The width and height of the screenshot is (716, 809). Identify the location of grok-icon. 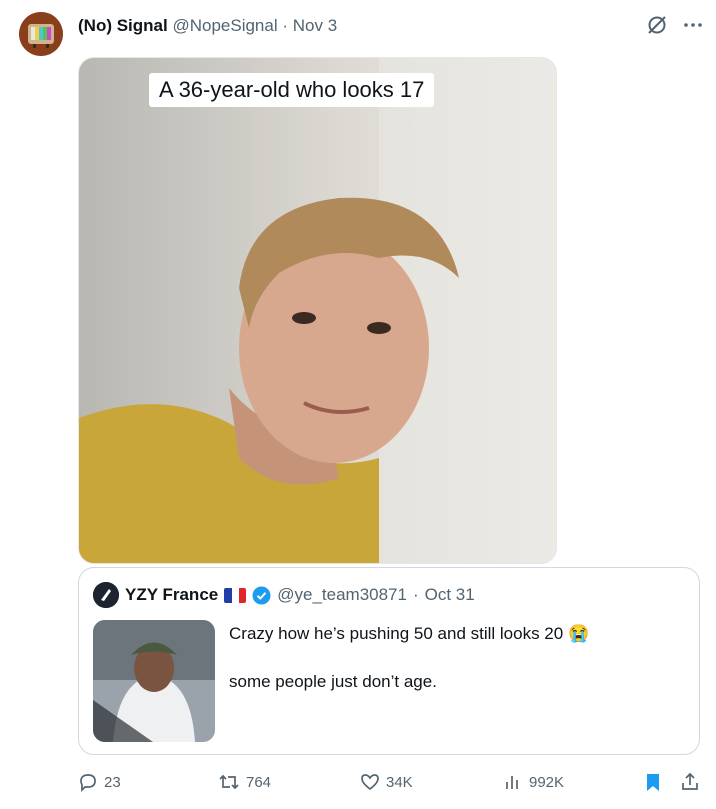
(657, 25).